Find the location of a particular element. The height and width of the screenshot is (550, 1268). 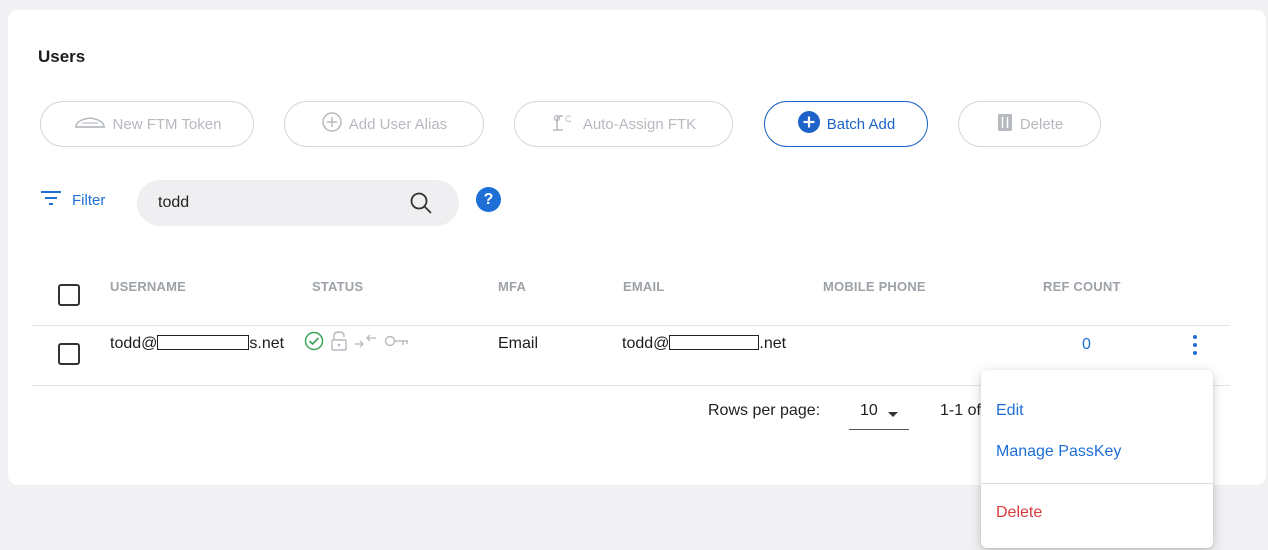

page-title: Users is located at coordinates (62, 56).